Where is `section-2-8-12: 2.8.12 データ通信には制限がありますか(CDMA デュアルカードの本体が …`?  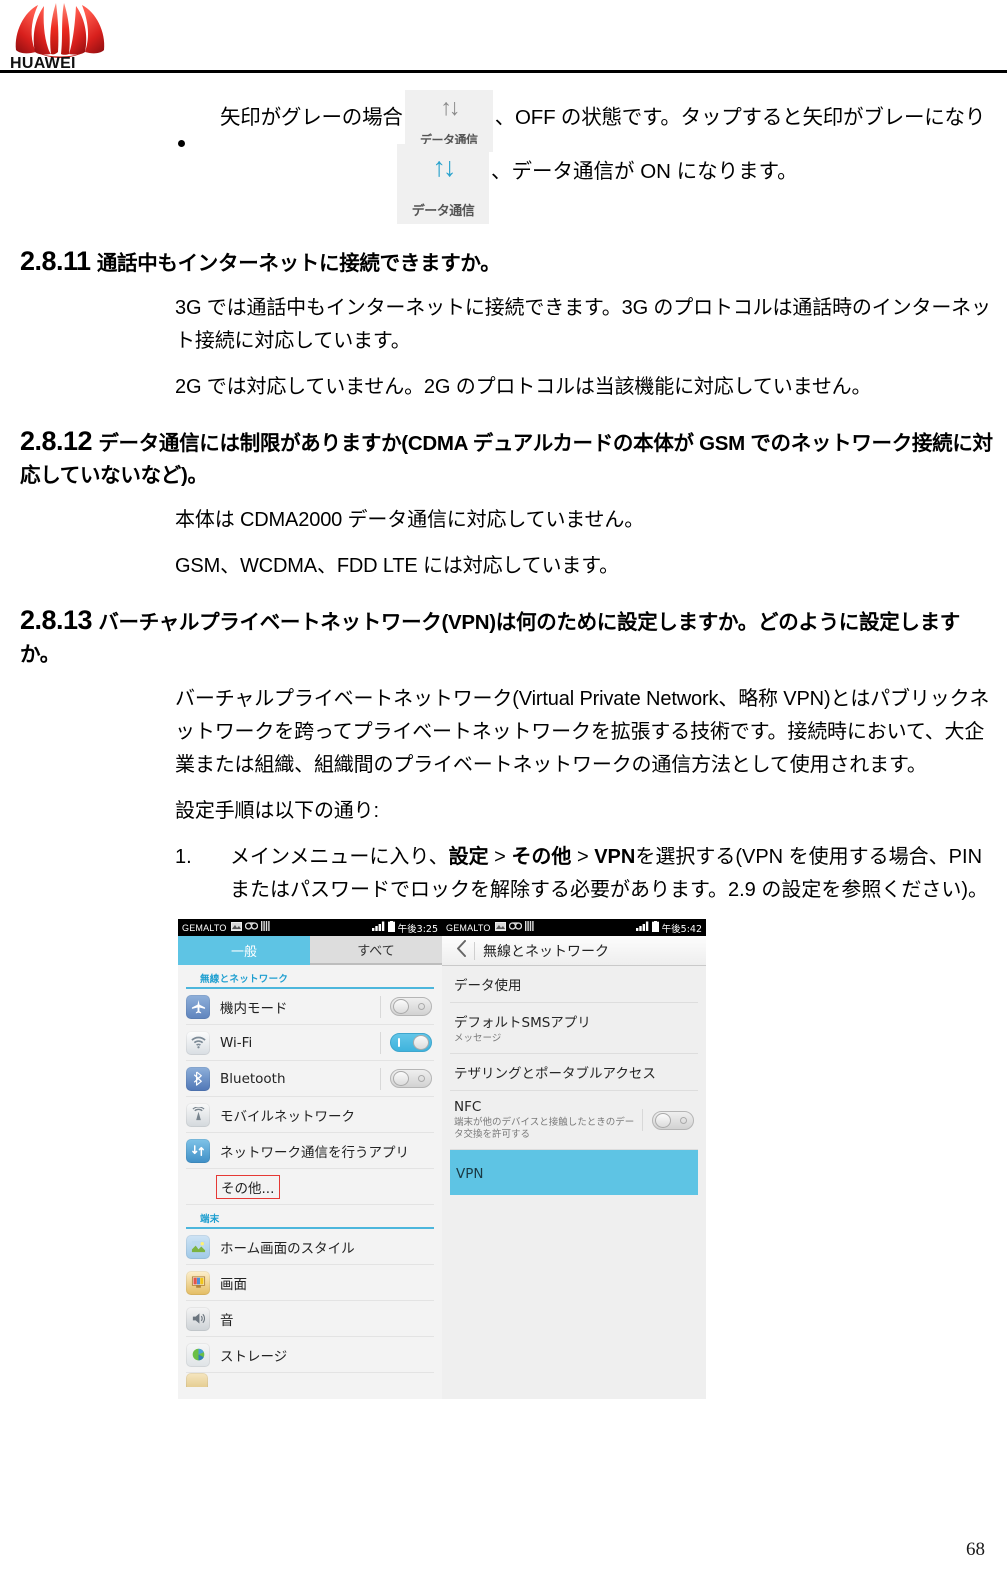 section-2-8-12: 2.8.12 データ通信には制限がありますか(CDMA デュアルカードの本体が … is located at coordinates (509, 458).